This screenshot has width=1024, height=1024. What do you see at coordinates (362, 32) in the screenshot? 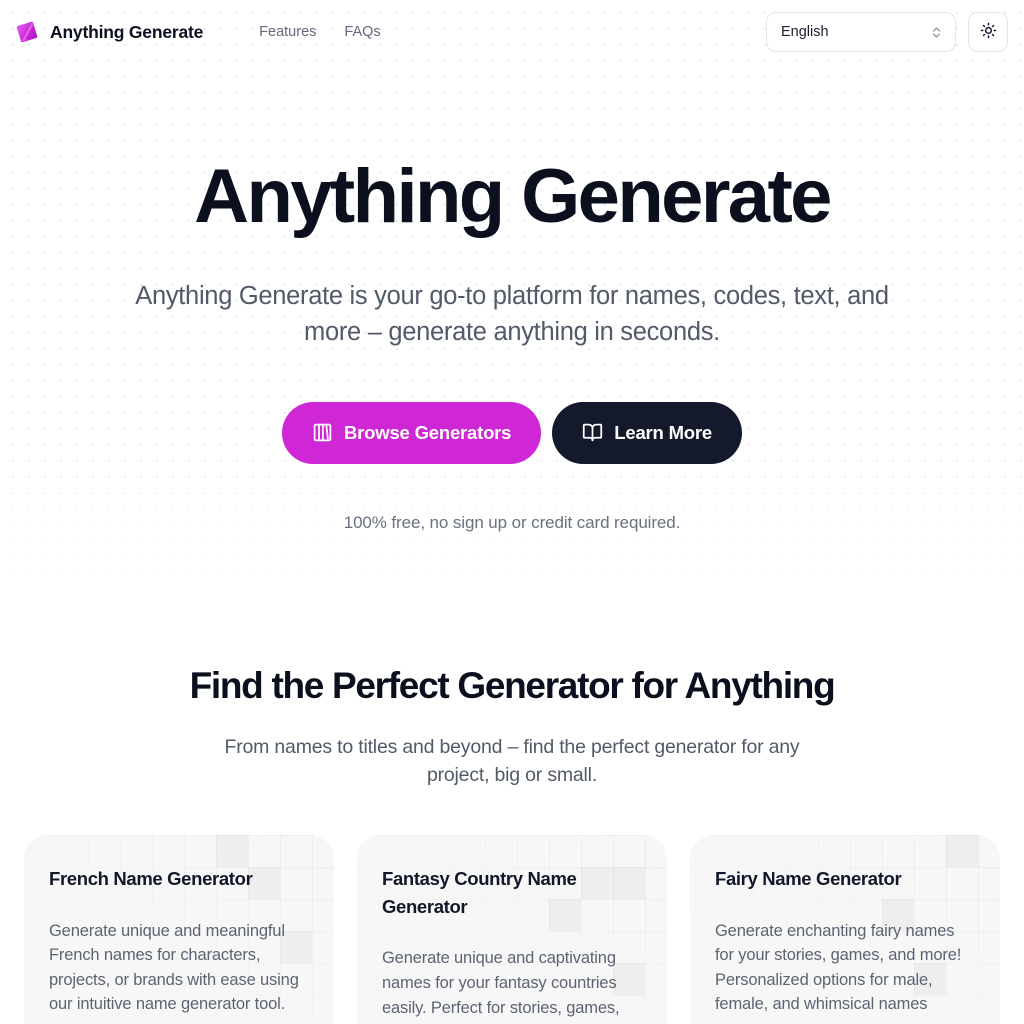
I see `nav-link-faqs: FAQs` at bounding box center [362, 32].